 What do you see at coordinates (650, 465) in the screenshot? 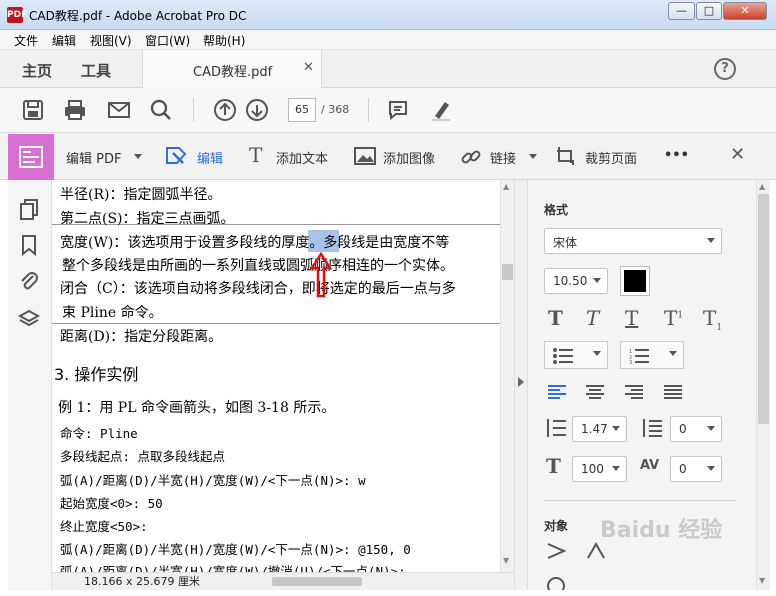
I see `character-spacing-icon: AV` at bounding box center [650, 465].